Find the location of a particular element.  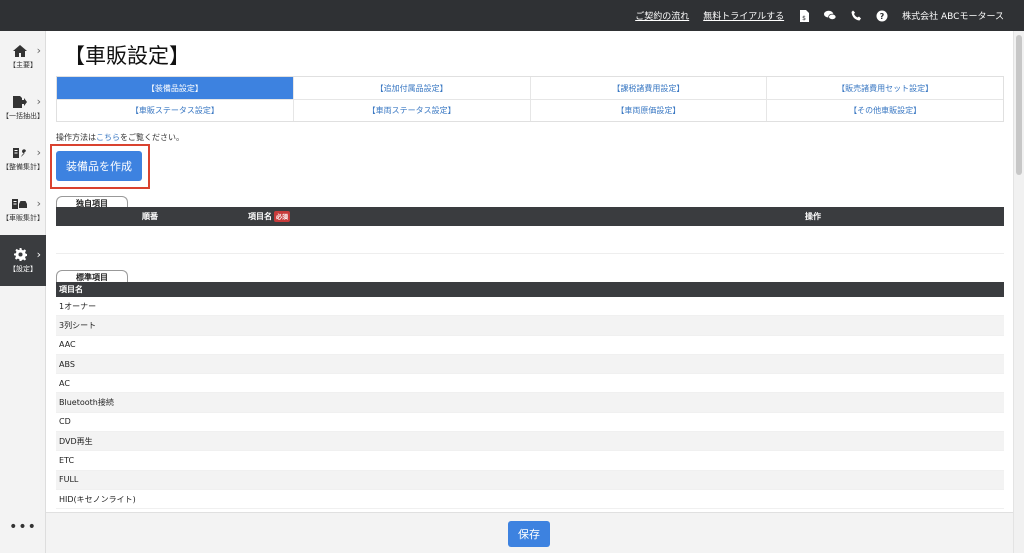

free-trial-link: 無料トライアルする is located at coordinates (743, 15).